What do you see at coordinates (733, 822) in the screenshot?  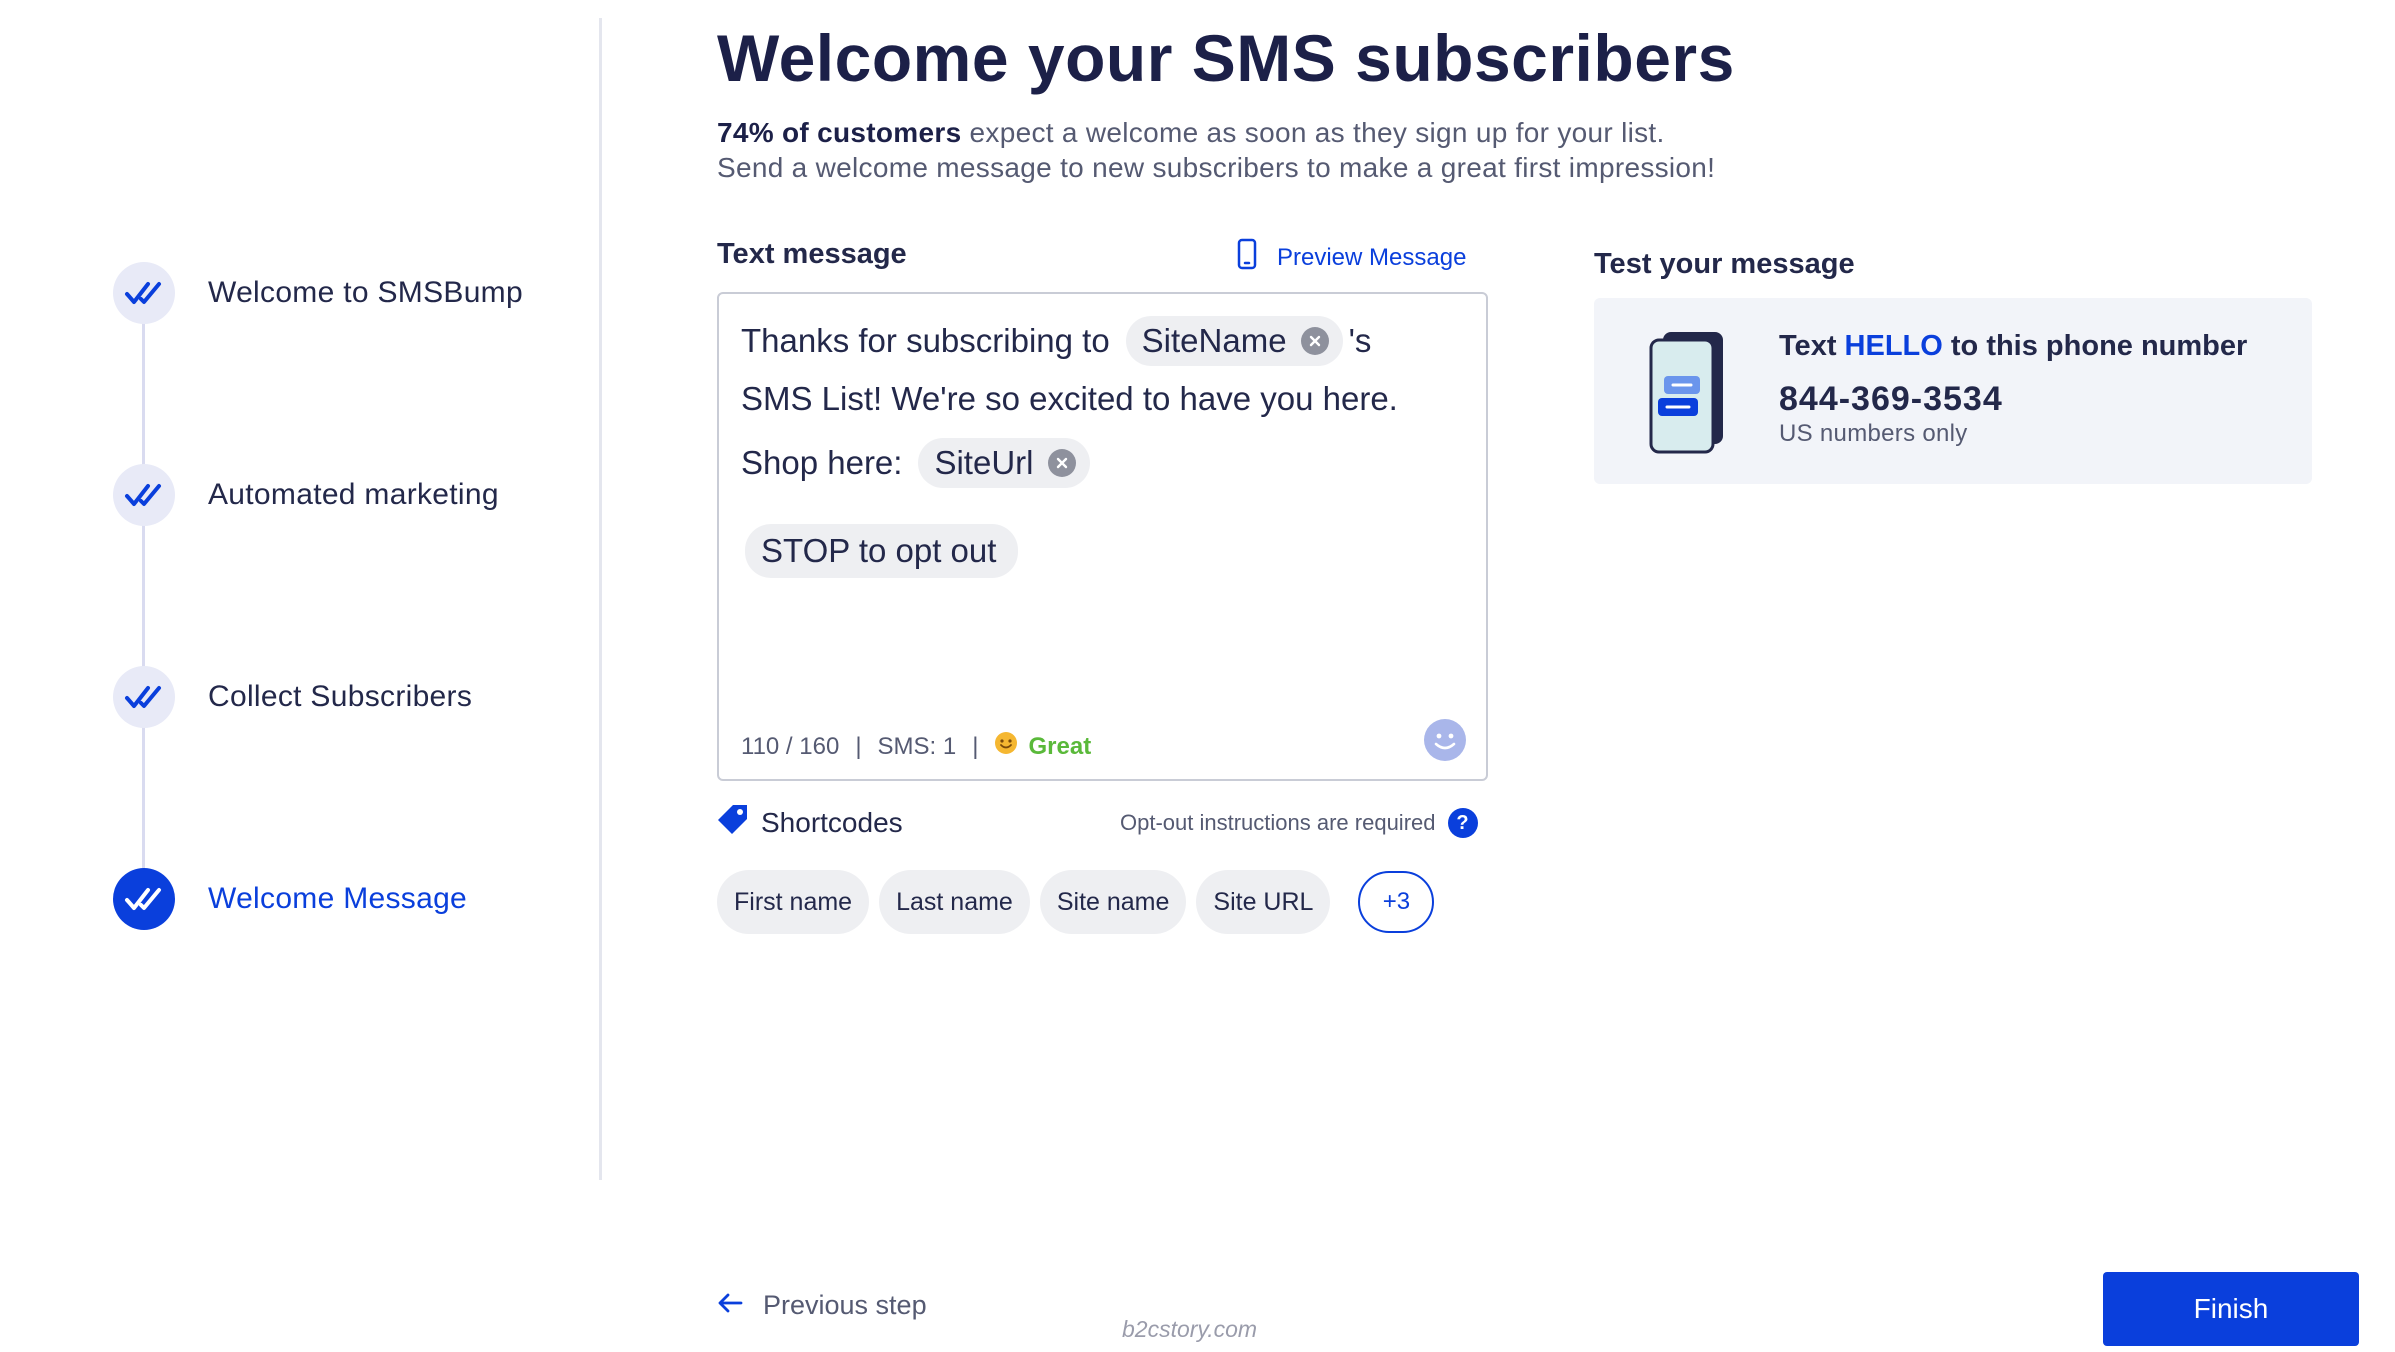 I see `tag-icon` at bounding box center [733, 822].